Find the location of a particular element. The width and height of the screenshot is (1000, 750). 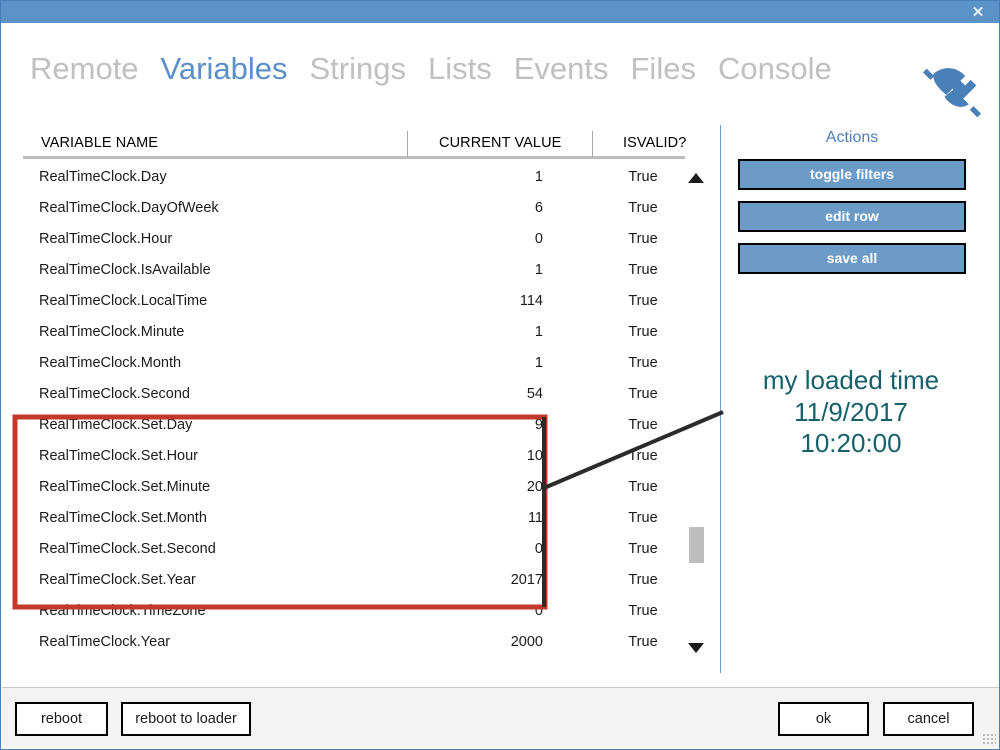

scroll-down-arrow-icon is located at coordinates (696, 651).